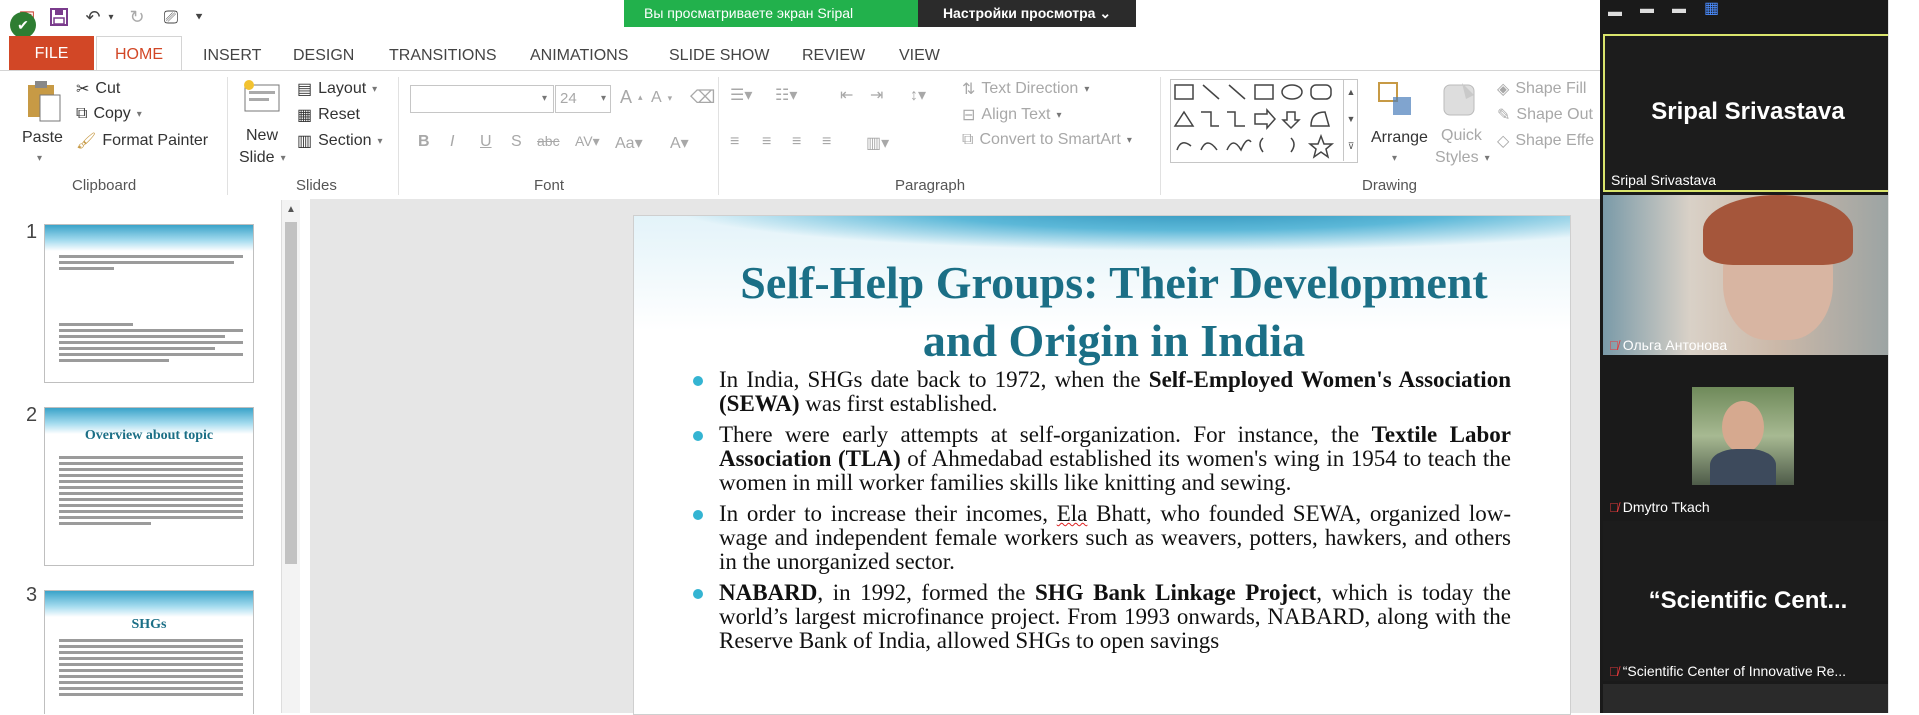 The image size is (1919, 715). I want to click on new-slide-button: New, so click(262, 136).